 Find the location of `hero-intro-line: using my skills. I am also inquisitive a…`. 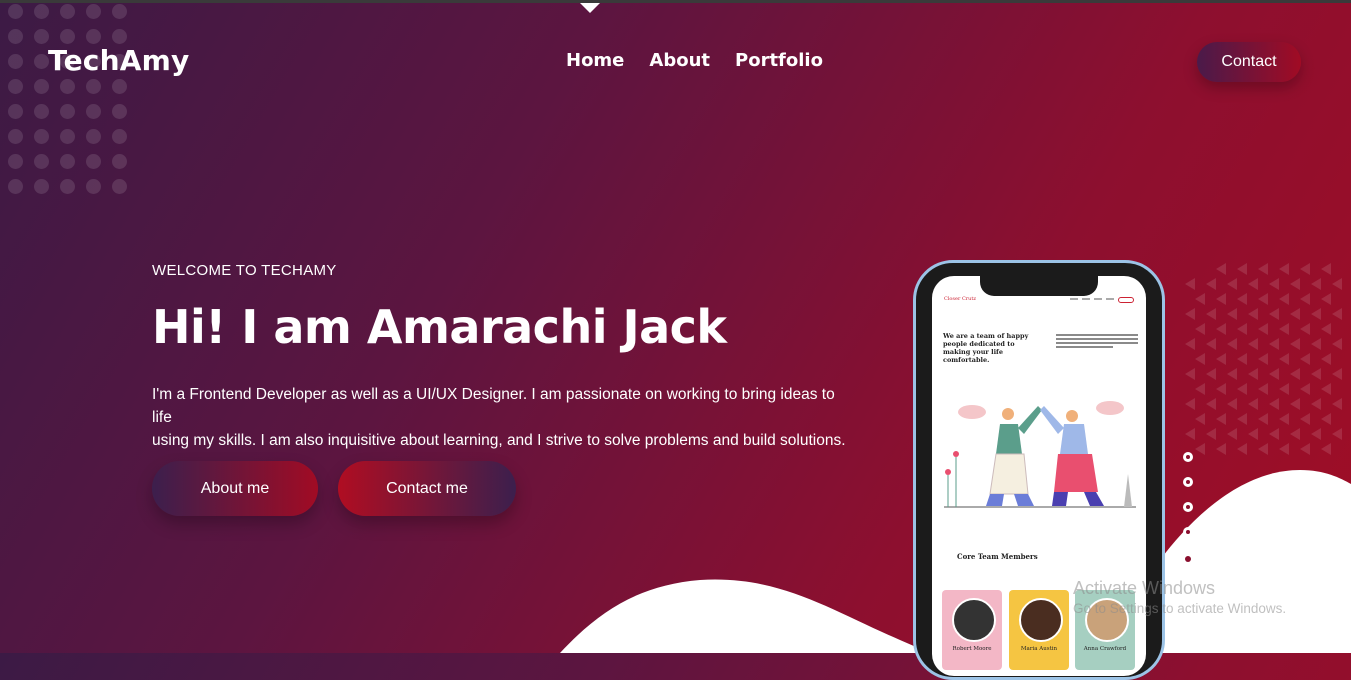

hero-intro-line: using my skills. I am also inquisitive a… is located at coordinates (499, 440).